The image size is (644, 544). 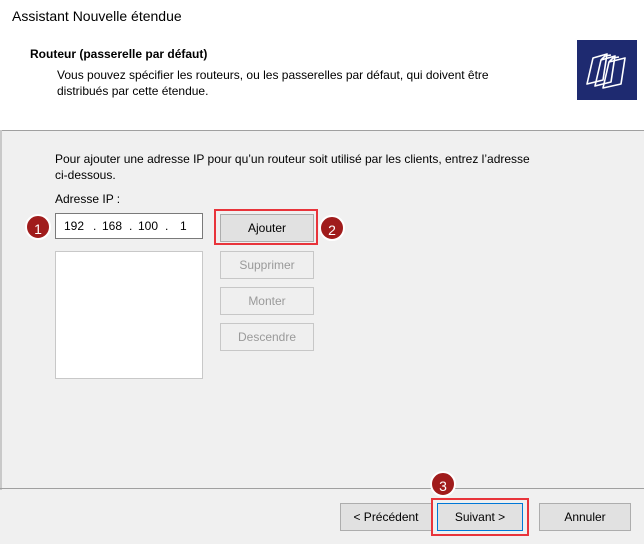 What do you see at coordinates (332, 228) in the screenshot?
I see `step-badge-2: 2` at bounding box center [332, 228].